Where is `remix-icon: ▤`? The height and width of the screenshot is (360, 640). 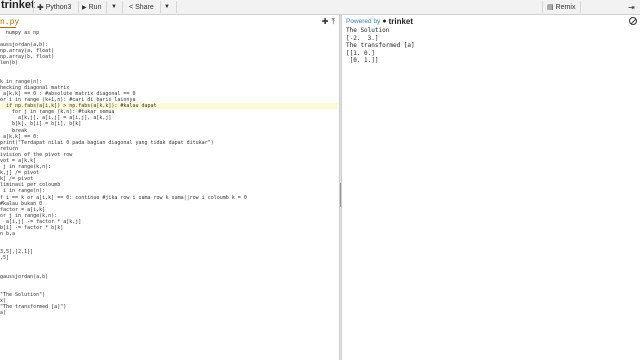 remix-icon: ▤ is located at coordinates (550, 7).